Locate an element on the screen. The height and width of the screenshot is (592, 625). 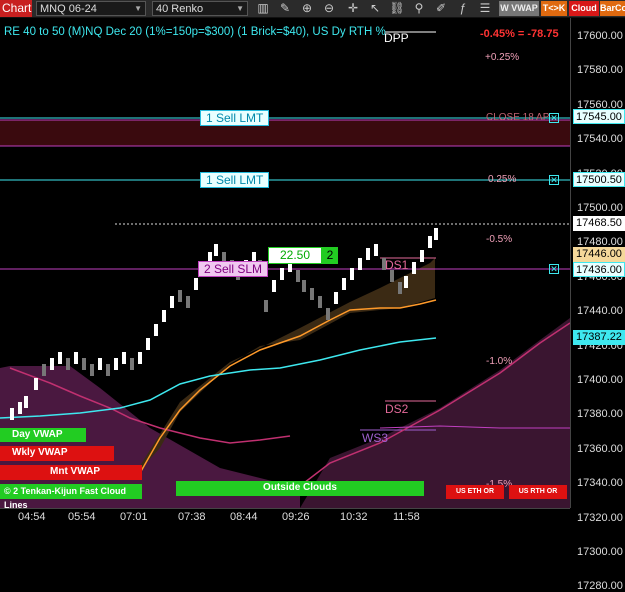
position-qty: 2 is located at coordinates (330, 255).